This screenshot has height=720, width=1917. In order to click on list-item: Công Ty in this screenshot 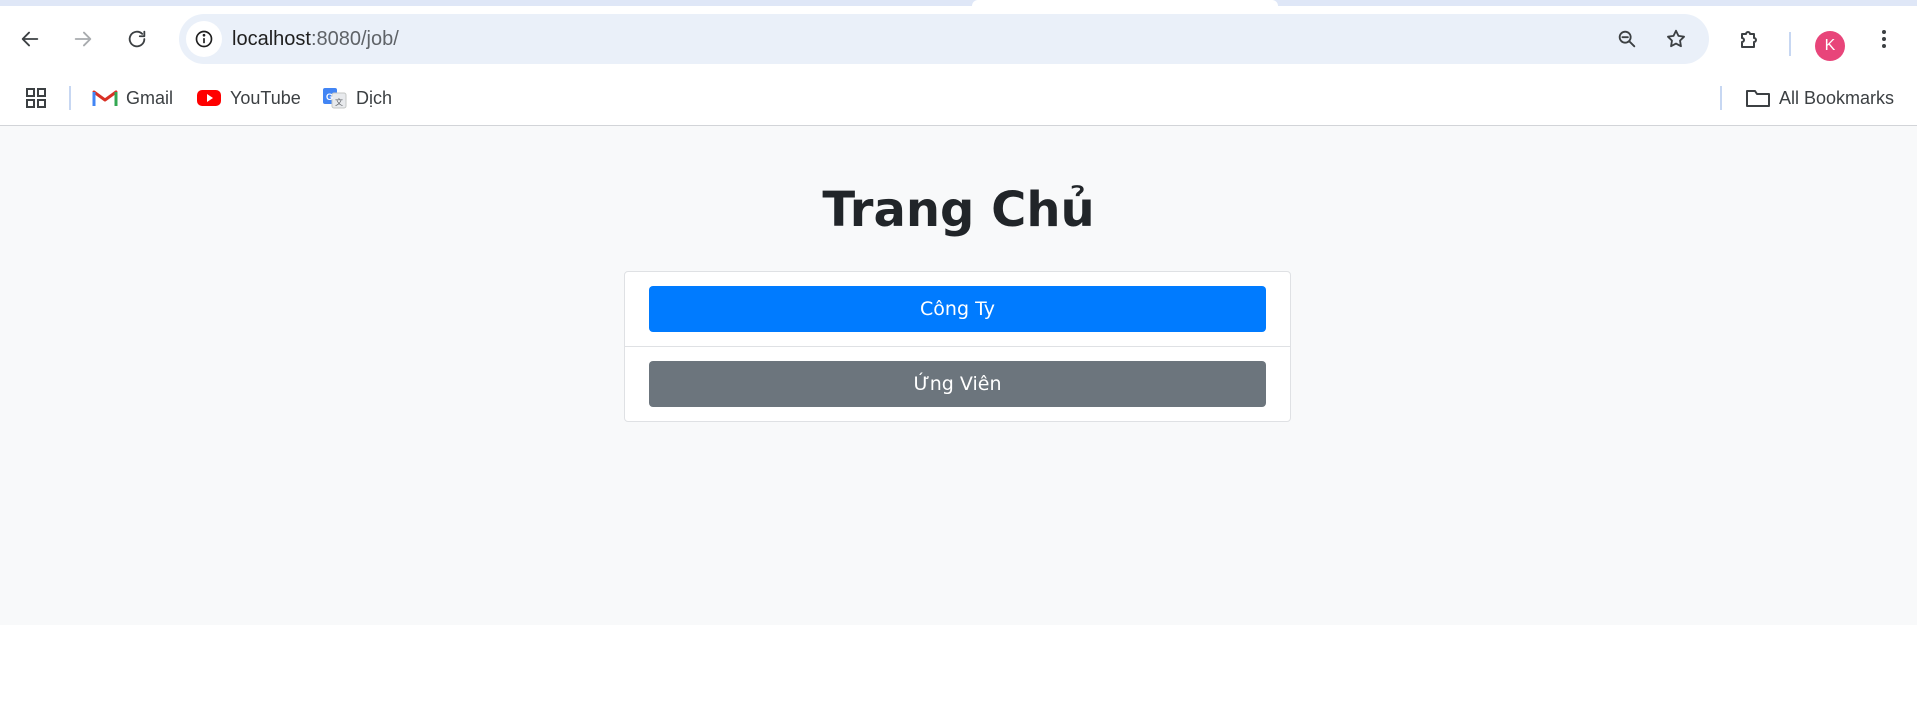, I will do `click(957, 309)`.